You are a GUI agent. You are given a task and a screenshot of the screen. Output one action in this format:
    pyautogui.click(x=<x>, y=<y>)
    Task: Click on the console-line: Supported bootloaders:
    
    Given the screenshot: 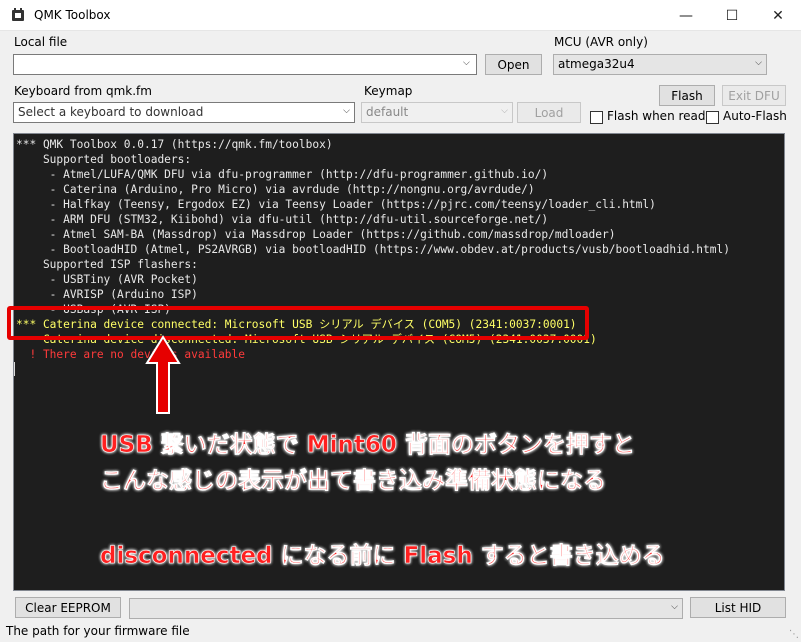 What is the action you would take?
    pyautogui.click(x=104, y=159)
    